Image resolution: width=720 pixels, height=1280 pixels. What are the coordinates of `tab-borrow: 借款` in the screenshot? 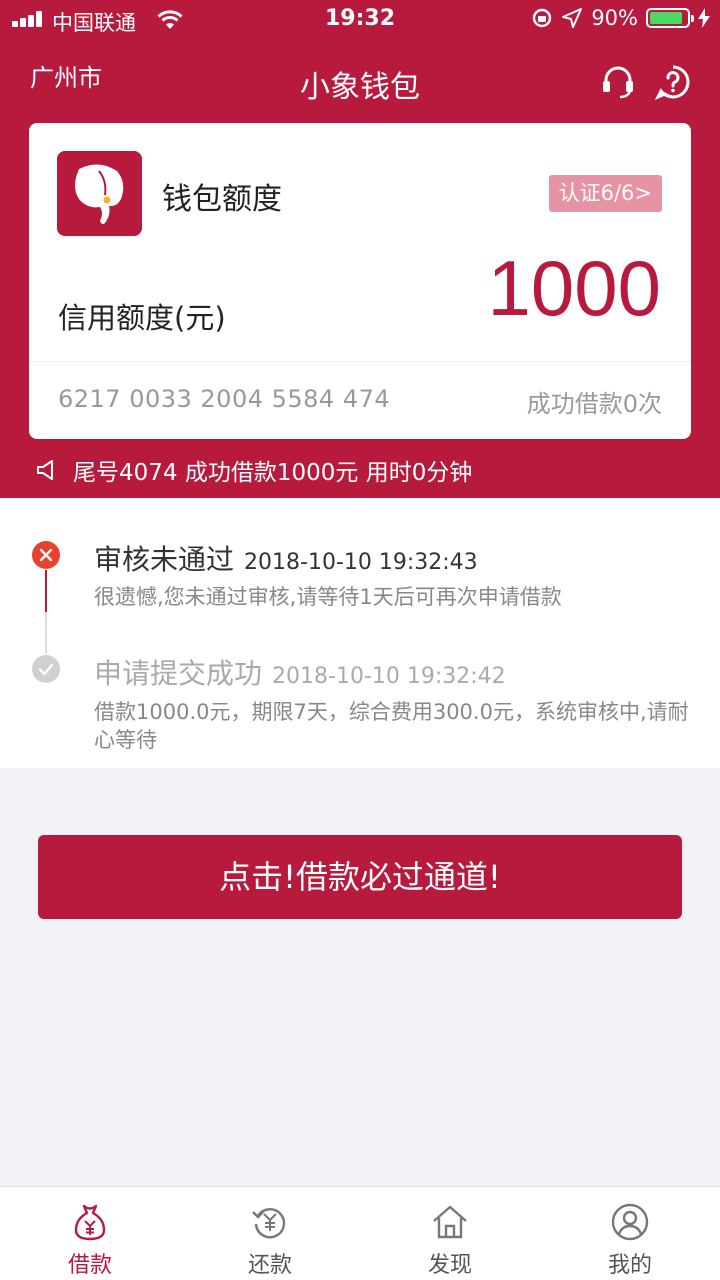 It's located at (90, 1233).